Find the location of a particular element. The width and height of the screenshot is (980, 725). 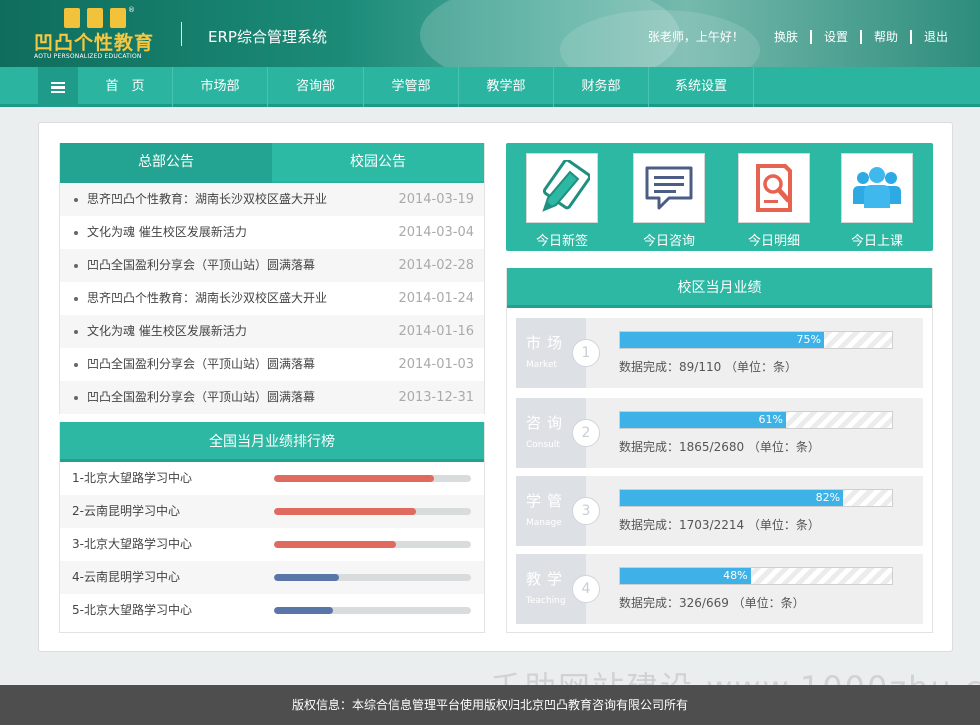

ranking-name: 5-北京大望路学习中心 is located at coordinates (132, 610).